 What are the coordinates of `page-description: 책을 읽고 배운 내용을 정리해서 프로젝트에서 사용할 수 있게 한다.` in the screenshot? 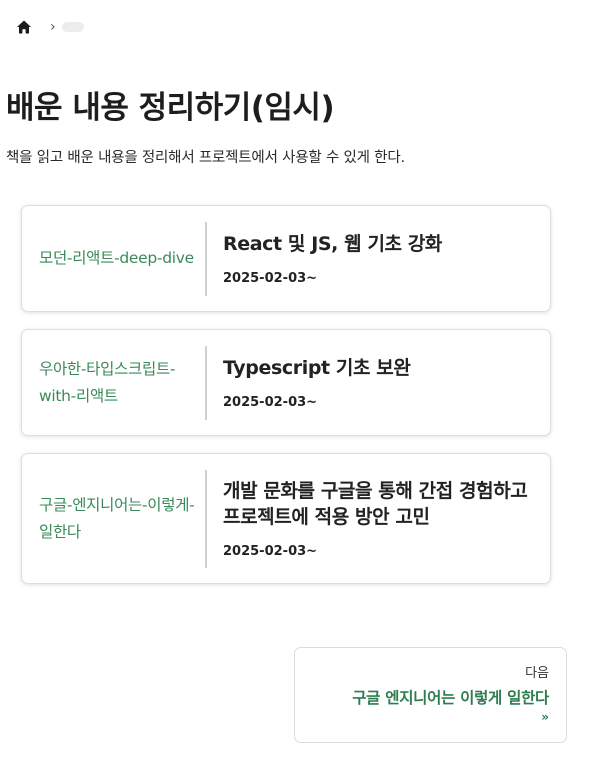 It's located at (205, 158).